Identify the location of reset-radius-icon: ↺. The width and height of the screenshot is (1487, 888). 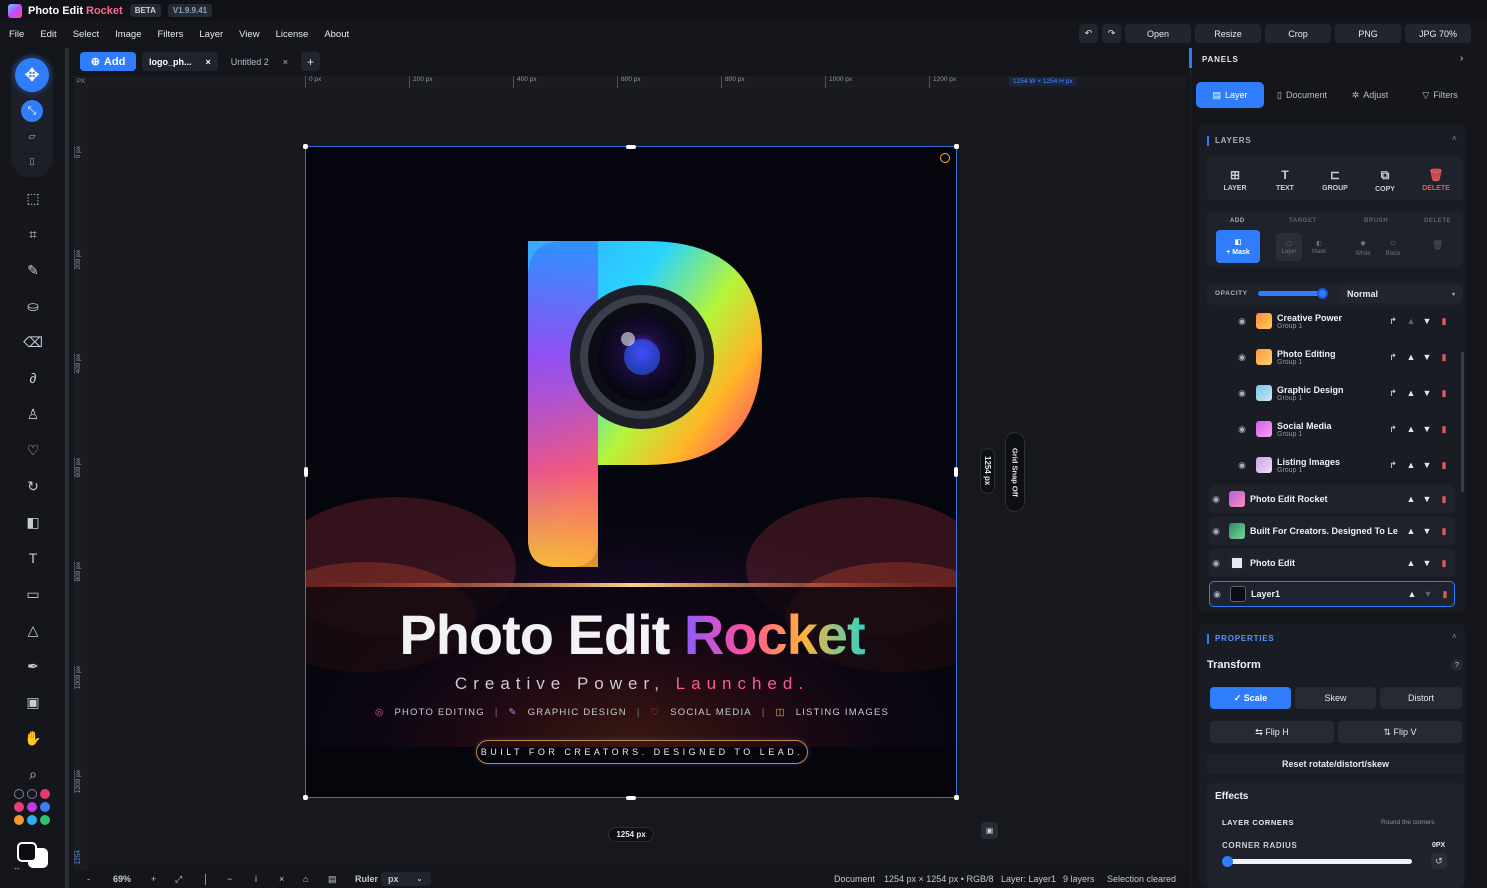
(1439, 861).